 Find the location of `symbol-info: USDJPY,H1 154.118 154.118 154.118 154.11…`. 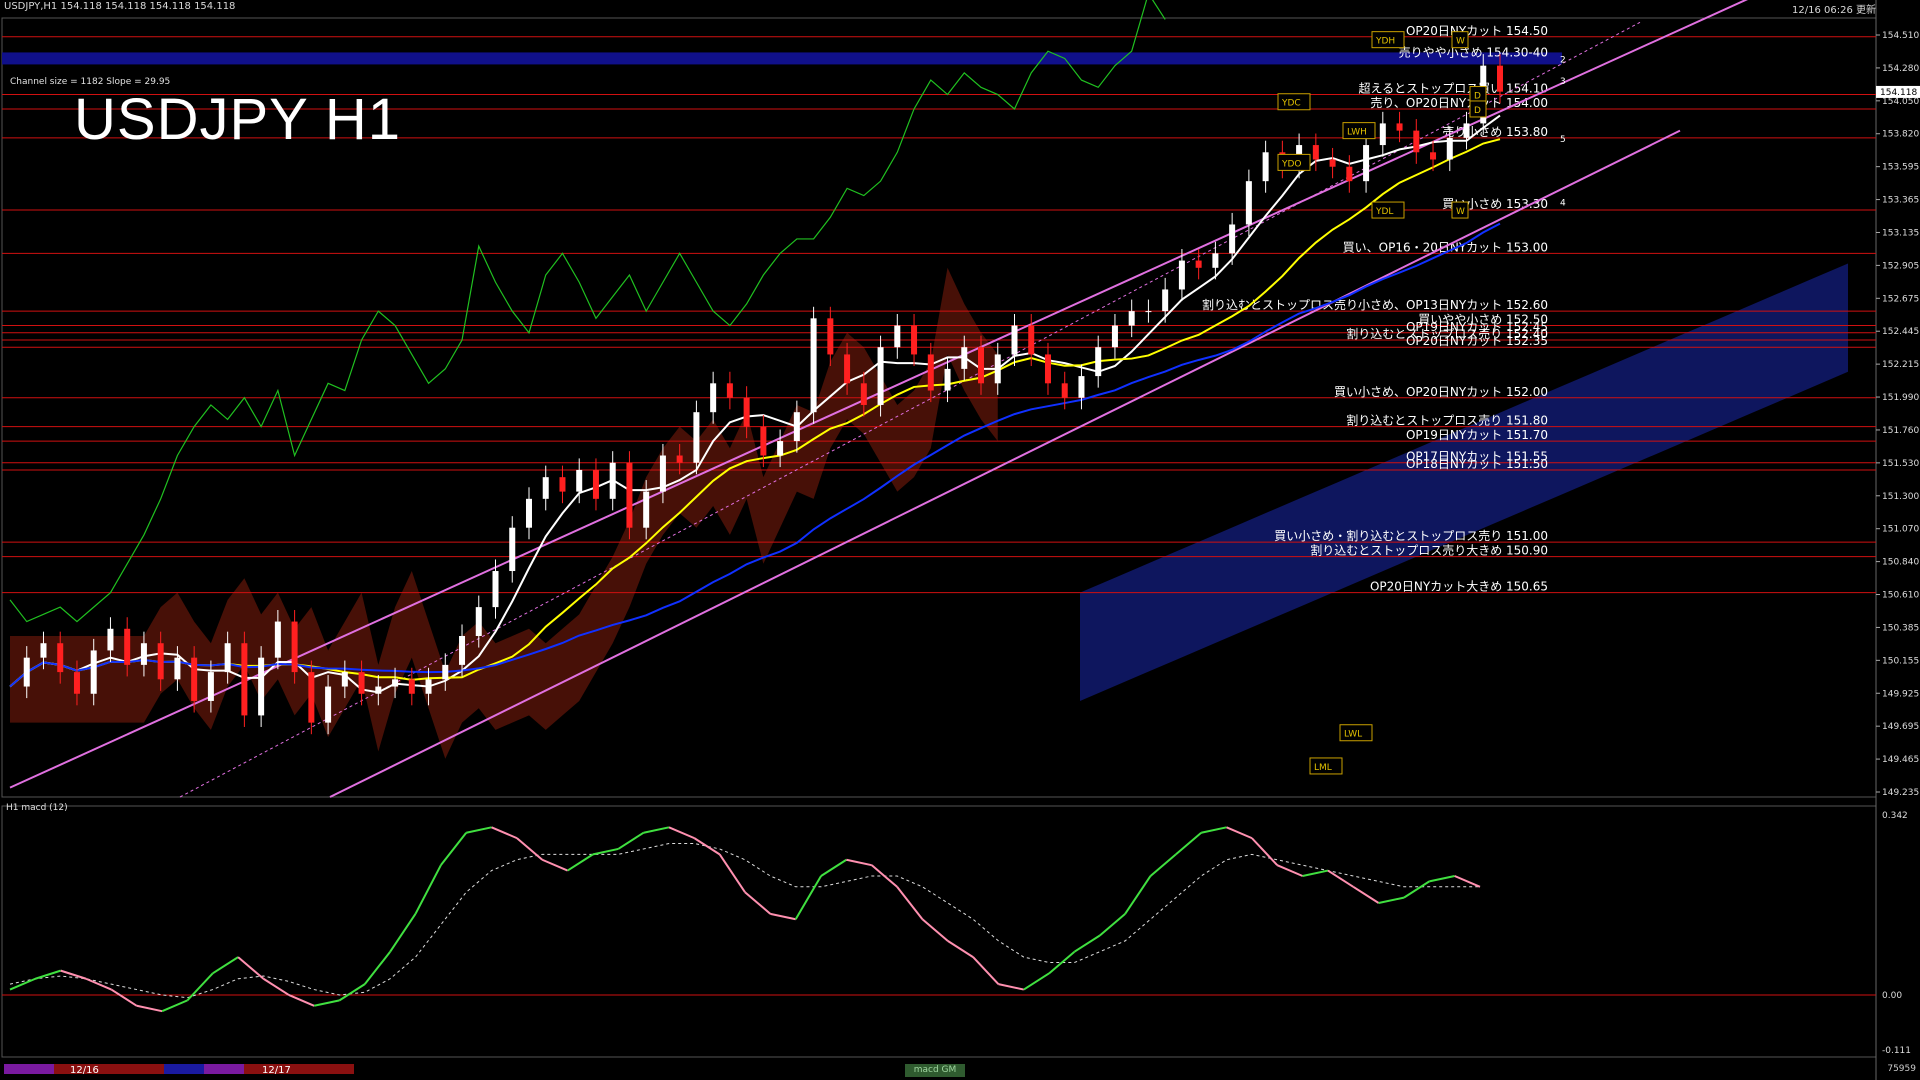

symbol-info: USDJPY,H1 154.118 154.118 154.118 154.11… is located at coordinates (120, 6).